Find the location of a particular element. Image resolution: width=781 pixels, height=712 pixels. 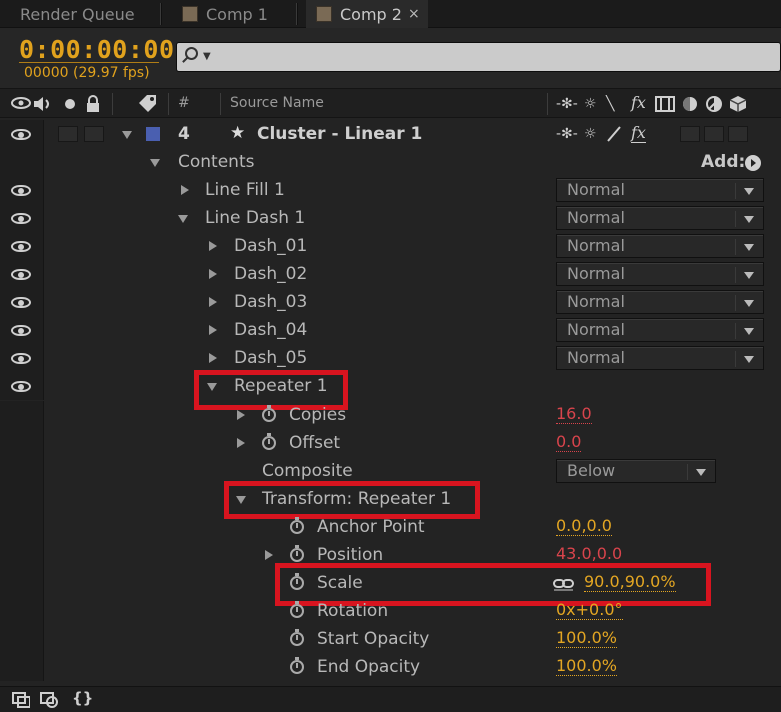

column-number: # is located at coordinates (184, 103).